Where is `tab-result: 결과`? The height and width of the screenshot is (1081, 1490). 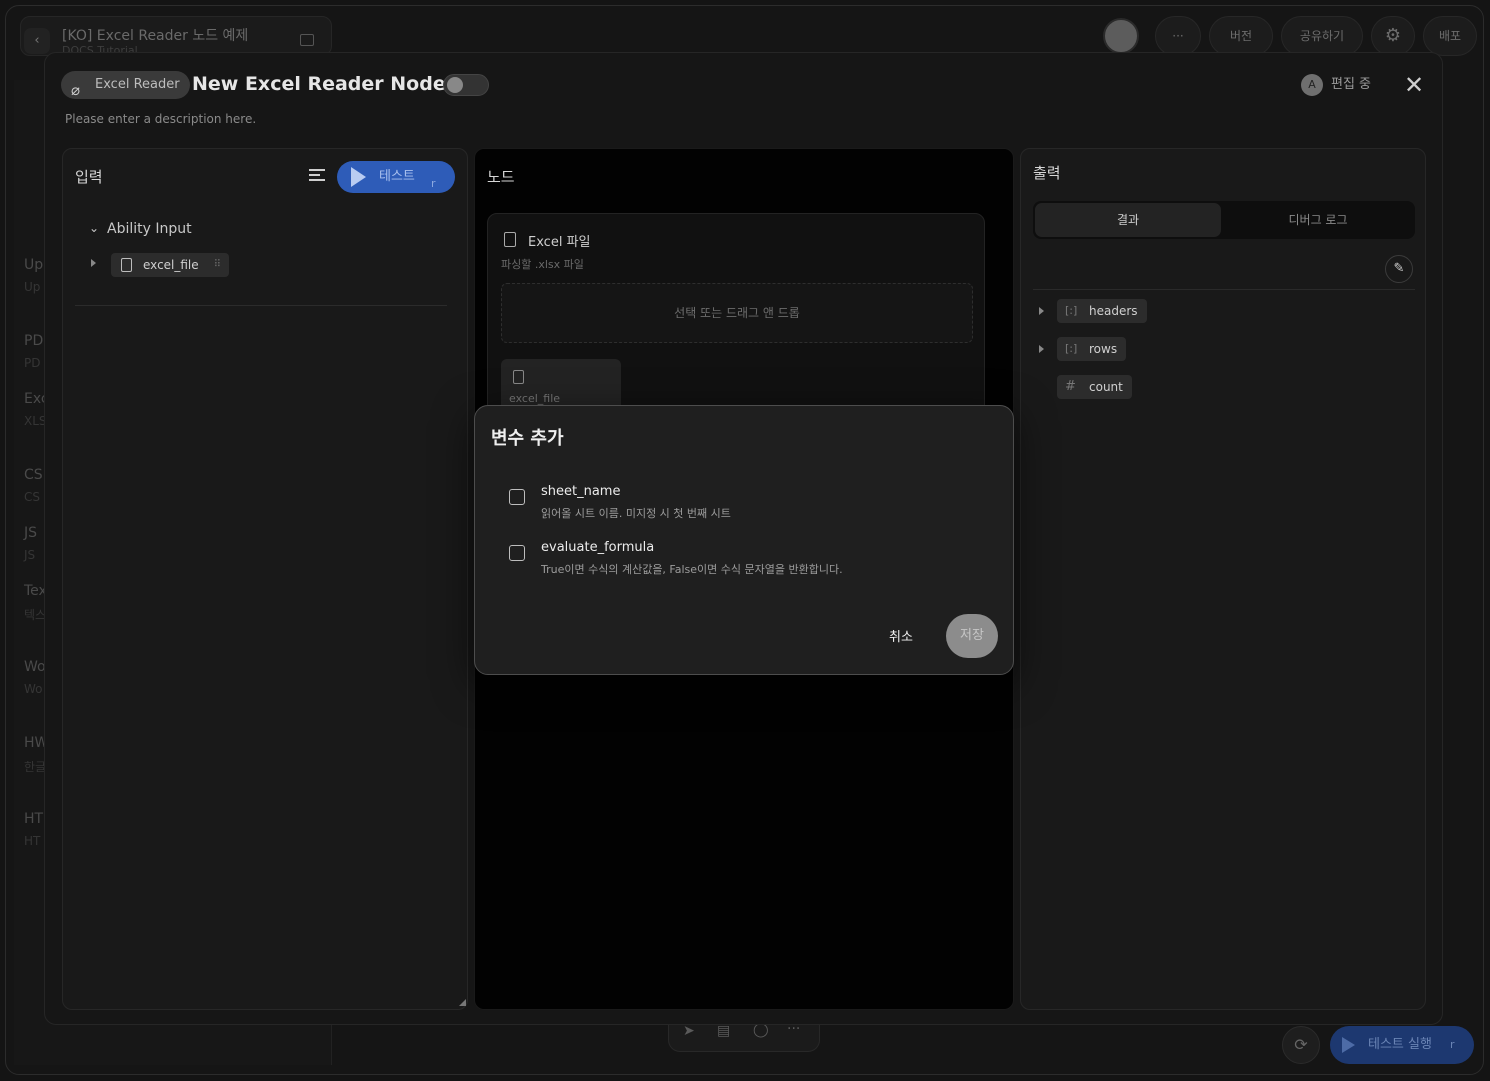
tab-result: 결과 is located at coordinates (1128, 220).